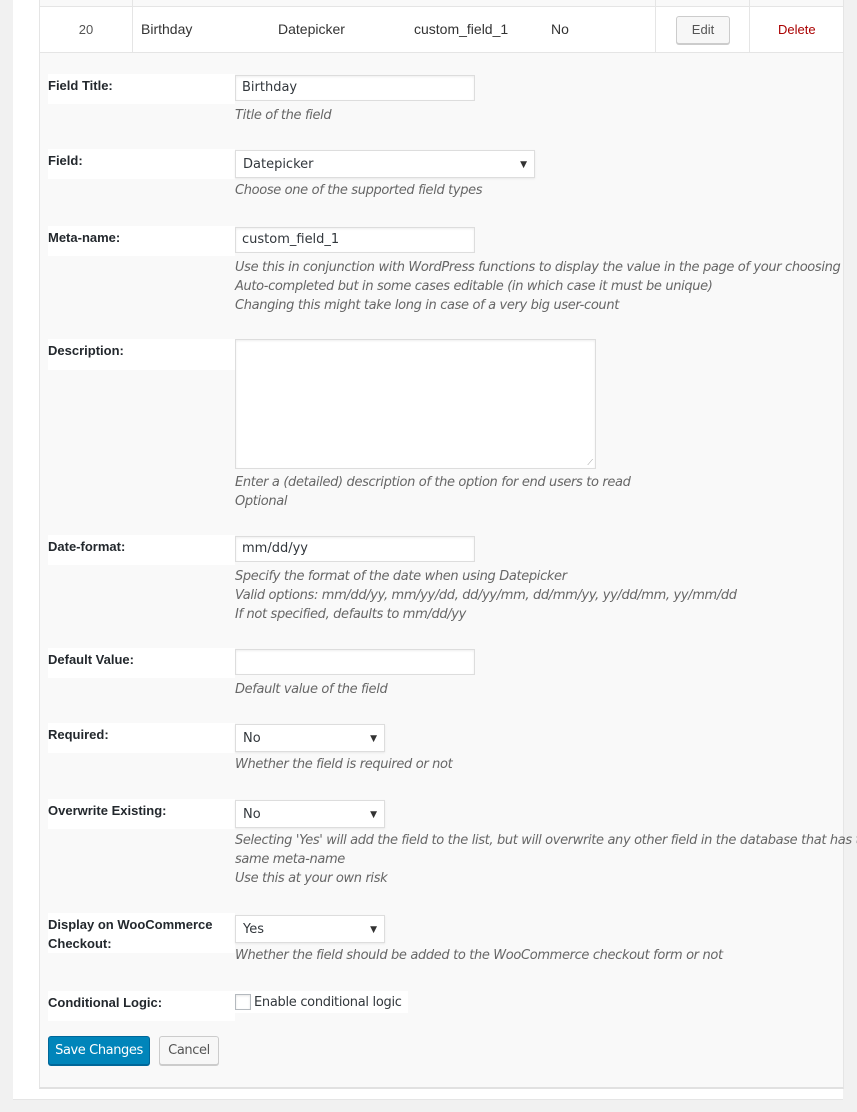 This screenshot has height=1112, width=857. Describe the element at coordinates (311, 878) in the screenshot. I see `overwrite-existing-description-3: Use this at your own risk` at that location.